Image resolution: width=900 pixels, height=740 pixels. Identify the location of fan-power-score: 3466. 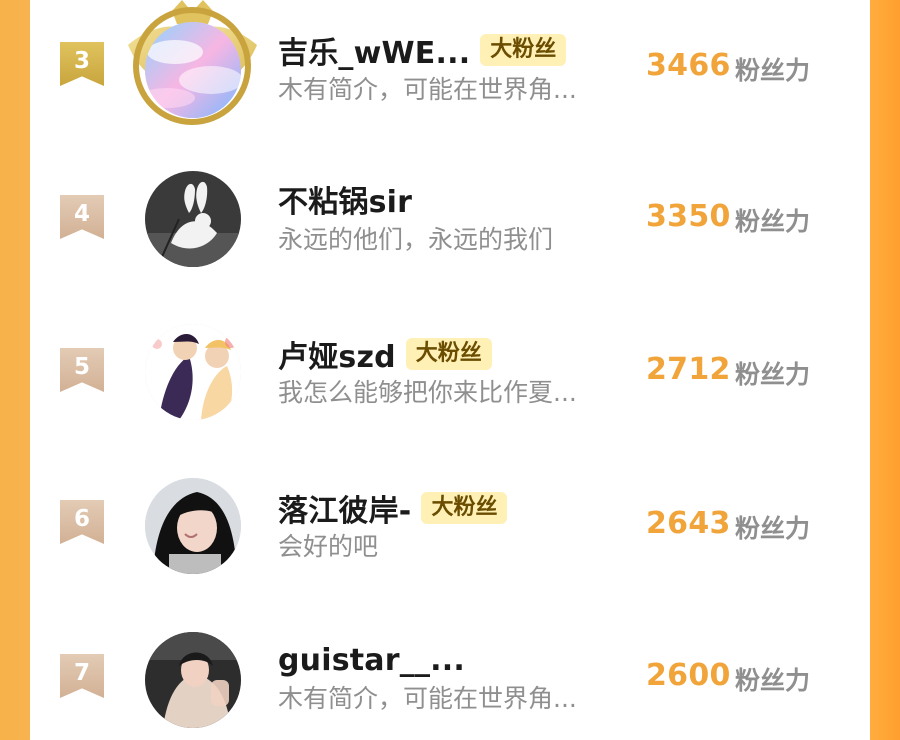
(688, 65).